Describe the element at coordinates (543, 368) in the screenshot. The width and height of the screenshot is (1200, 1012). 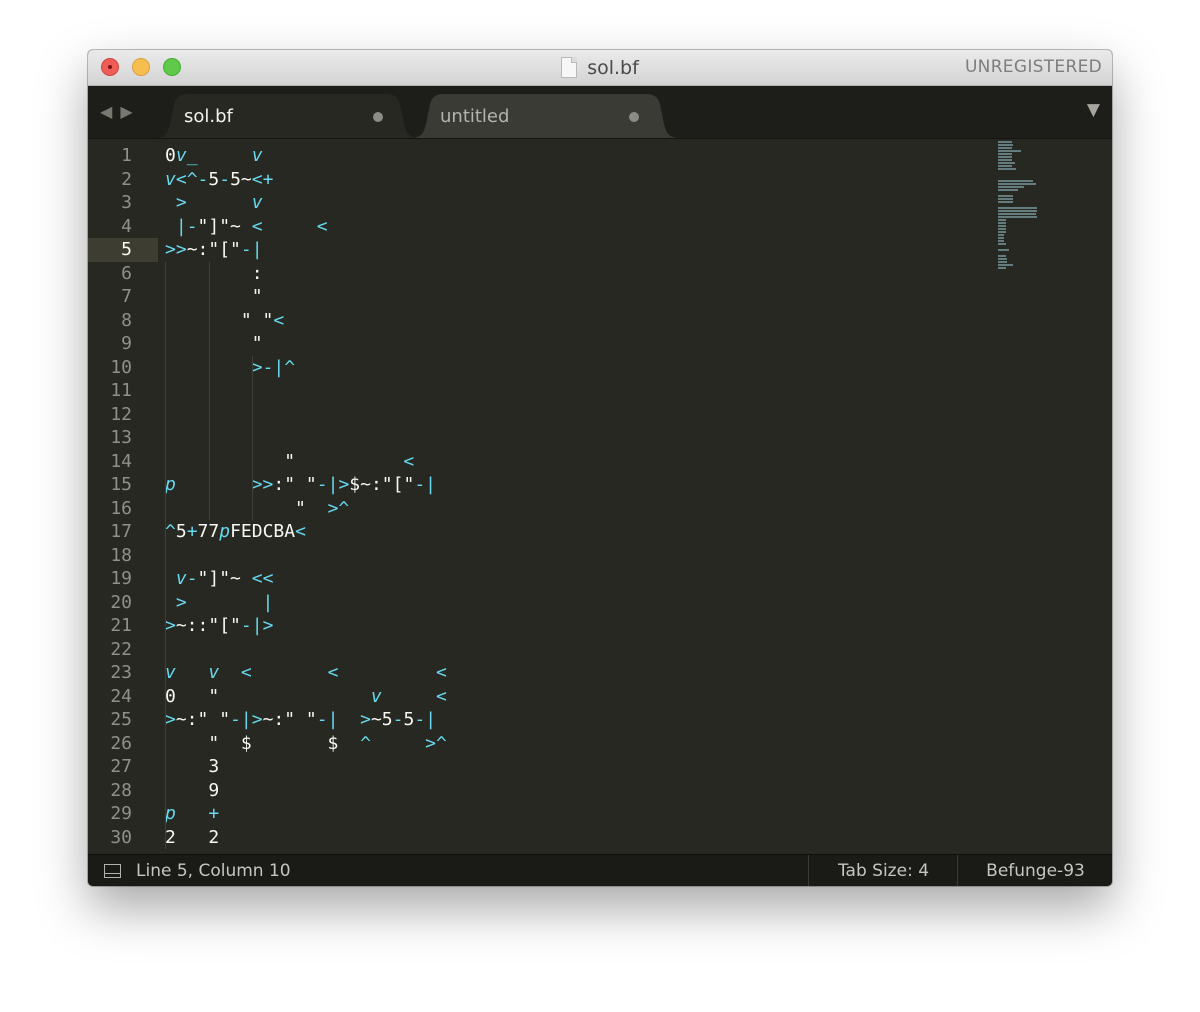
I see `code-line: 10 >-|^` at that location.